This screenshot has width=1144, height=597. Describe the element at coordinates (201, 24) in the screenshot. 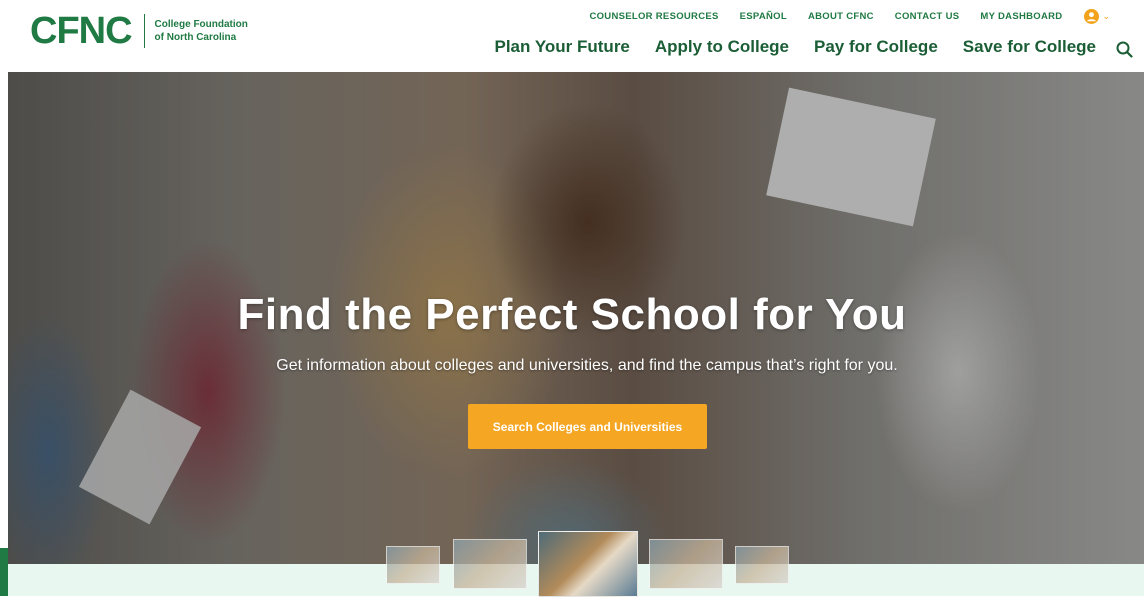

I see `logo-line-1: College Foundation` at that location.